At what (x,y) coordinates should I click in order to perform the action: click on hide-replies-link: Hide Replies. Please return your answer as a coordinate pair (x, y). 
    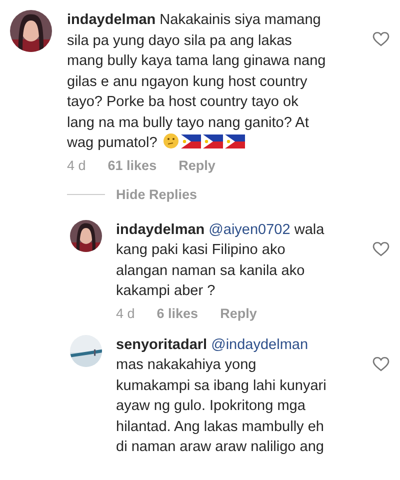
    Looking at the image, I should click on (157, 194).